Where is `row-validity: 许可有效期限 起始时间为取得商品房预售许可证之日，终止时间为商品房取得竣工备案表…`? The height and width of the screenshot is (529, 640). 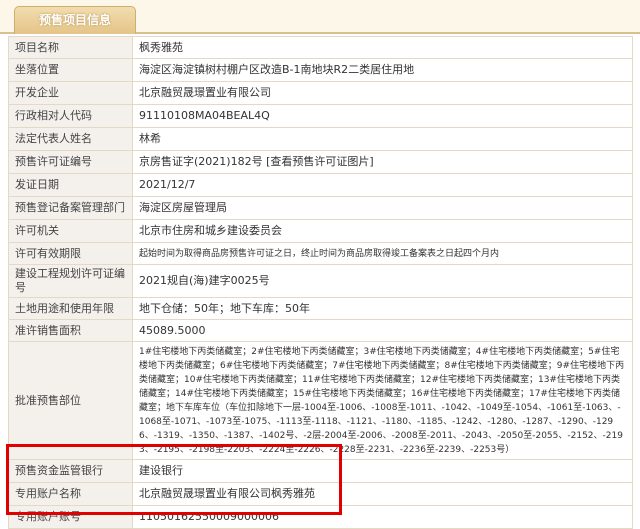 row-validity: 许可有效期限 起始时间为取得商品房预售许可证之日，终止时间为商品房取得竣工备案表… is located at coordinates (320, 253).